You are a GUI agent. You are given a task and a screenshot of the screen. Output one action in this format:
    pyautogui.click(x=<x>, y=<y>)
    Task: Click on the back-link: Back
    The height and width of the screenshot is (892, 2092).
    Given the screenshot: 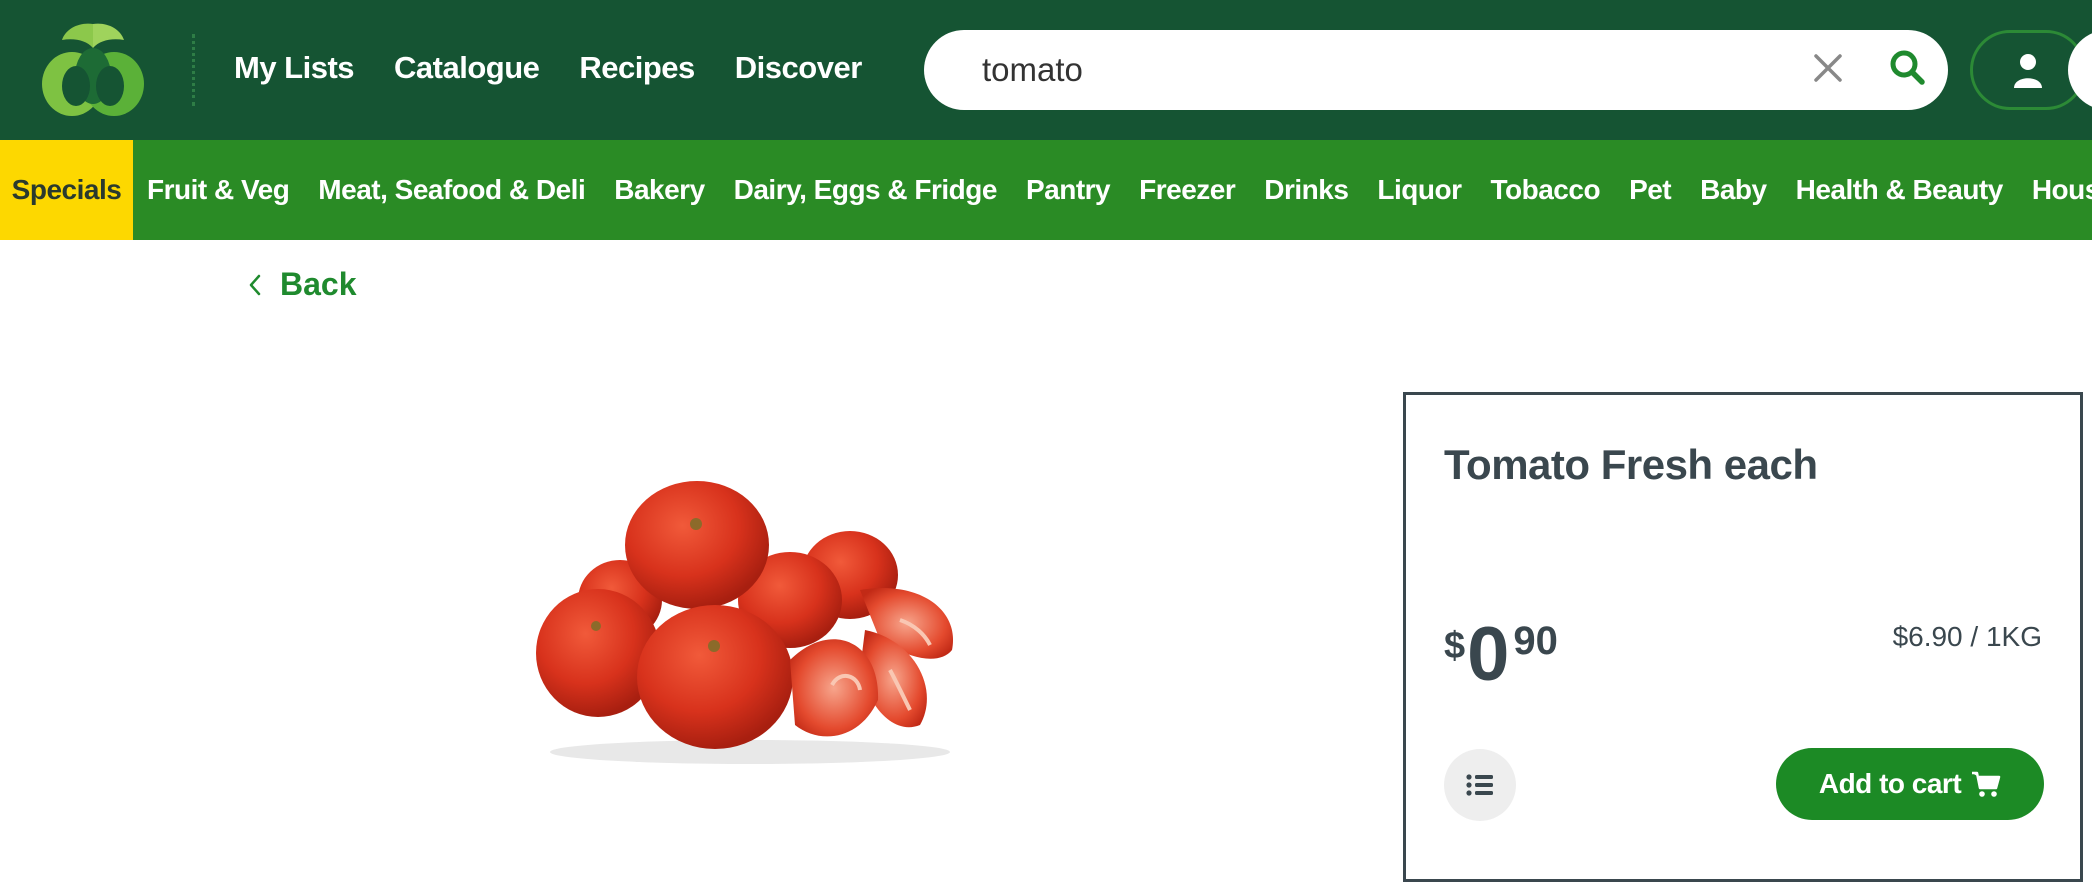 What is the action you would take?
    pyautogui.click(x=302, y=284)
    